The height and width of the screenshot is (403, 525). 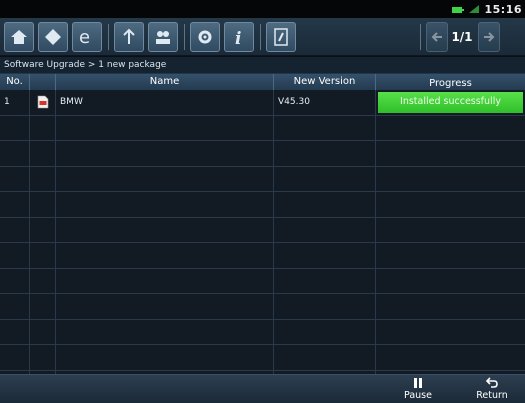 I want to click on column-header-version: New Version, so click(x=325, y=82).